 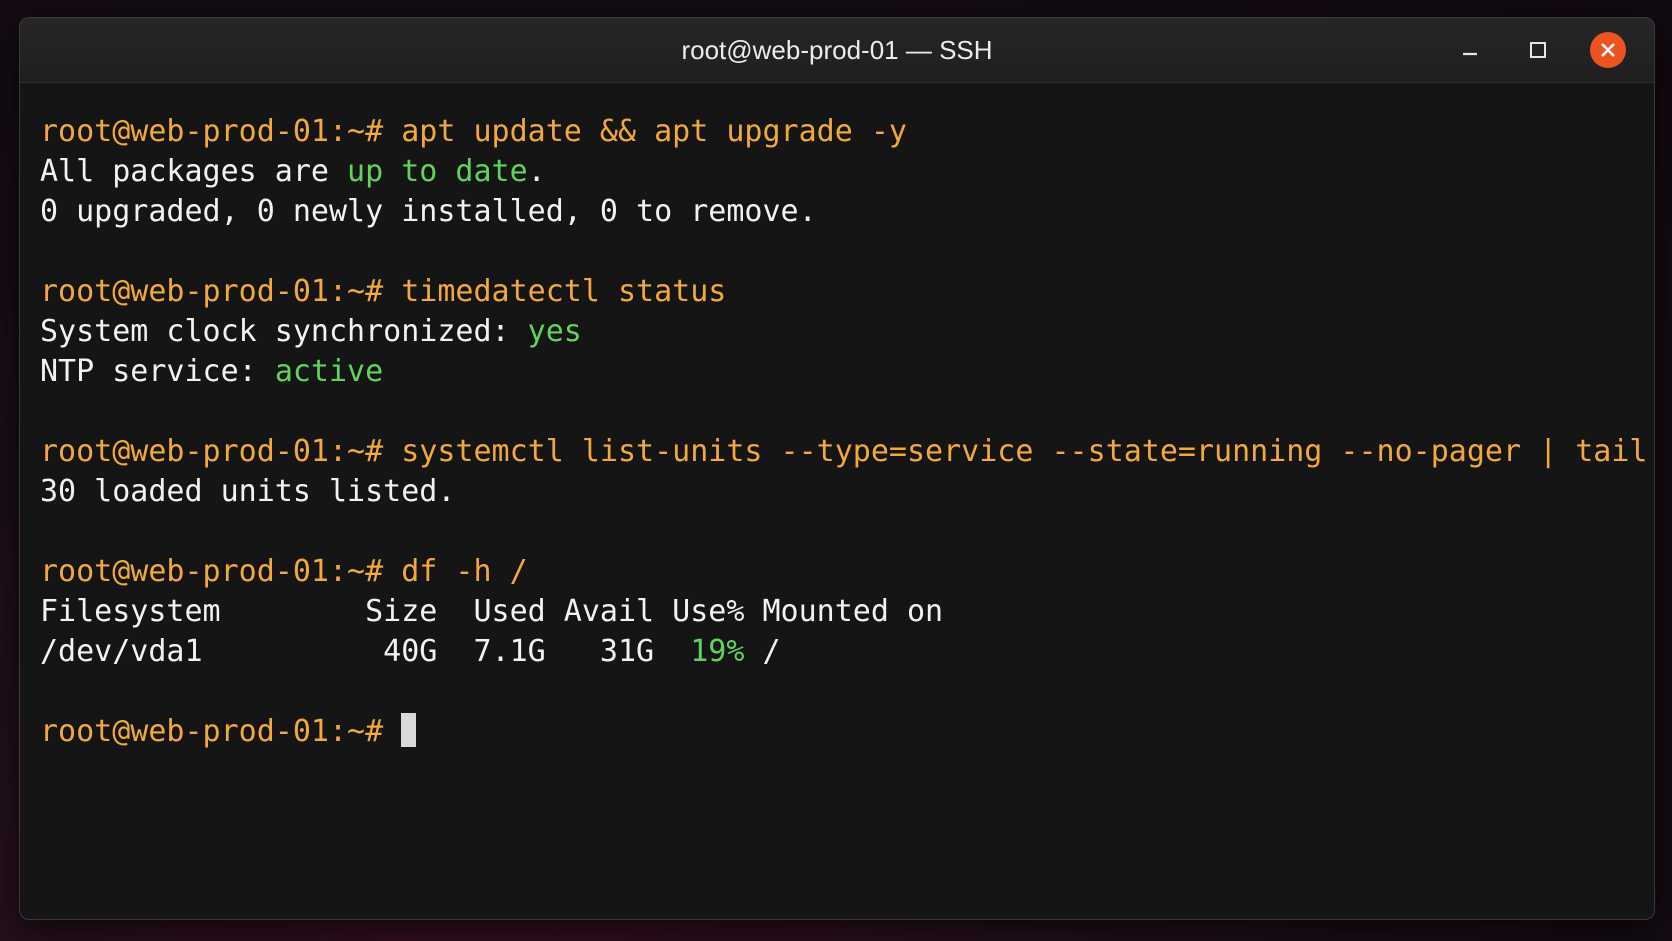 I want to click on active-prompt-line: root@web-prod-01:~#, so click(x=228, y=732).